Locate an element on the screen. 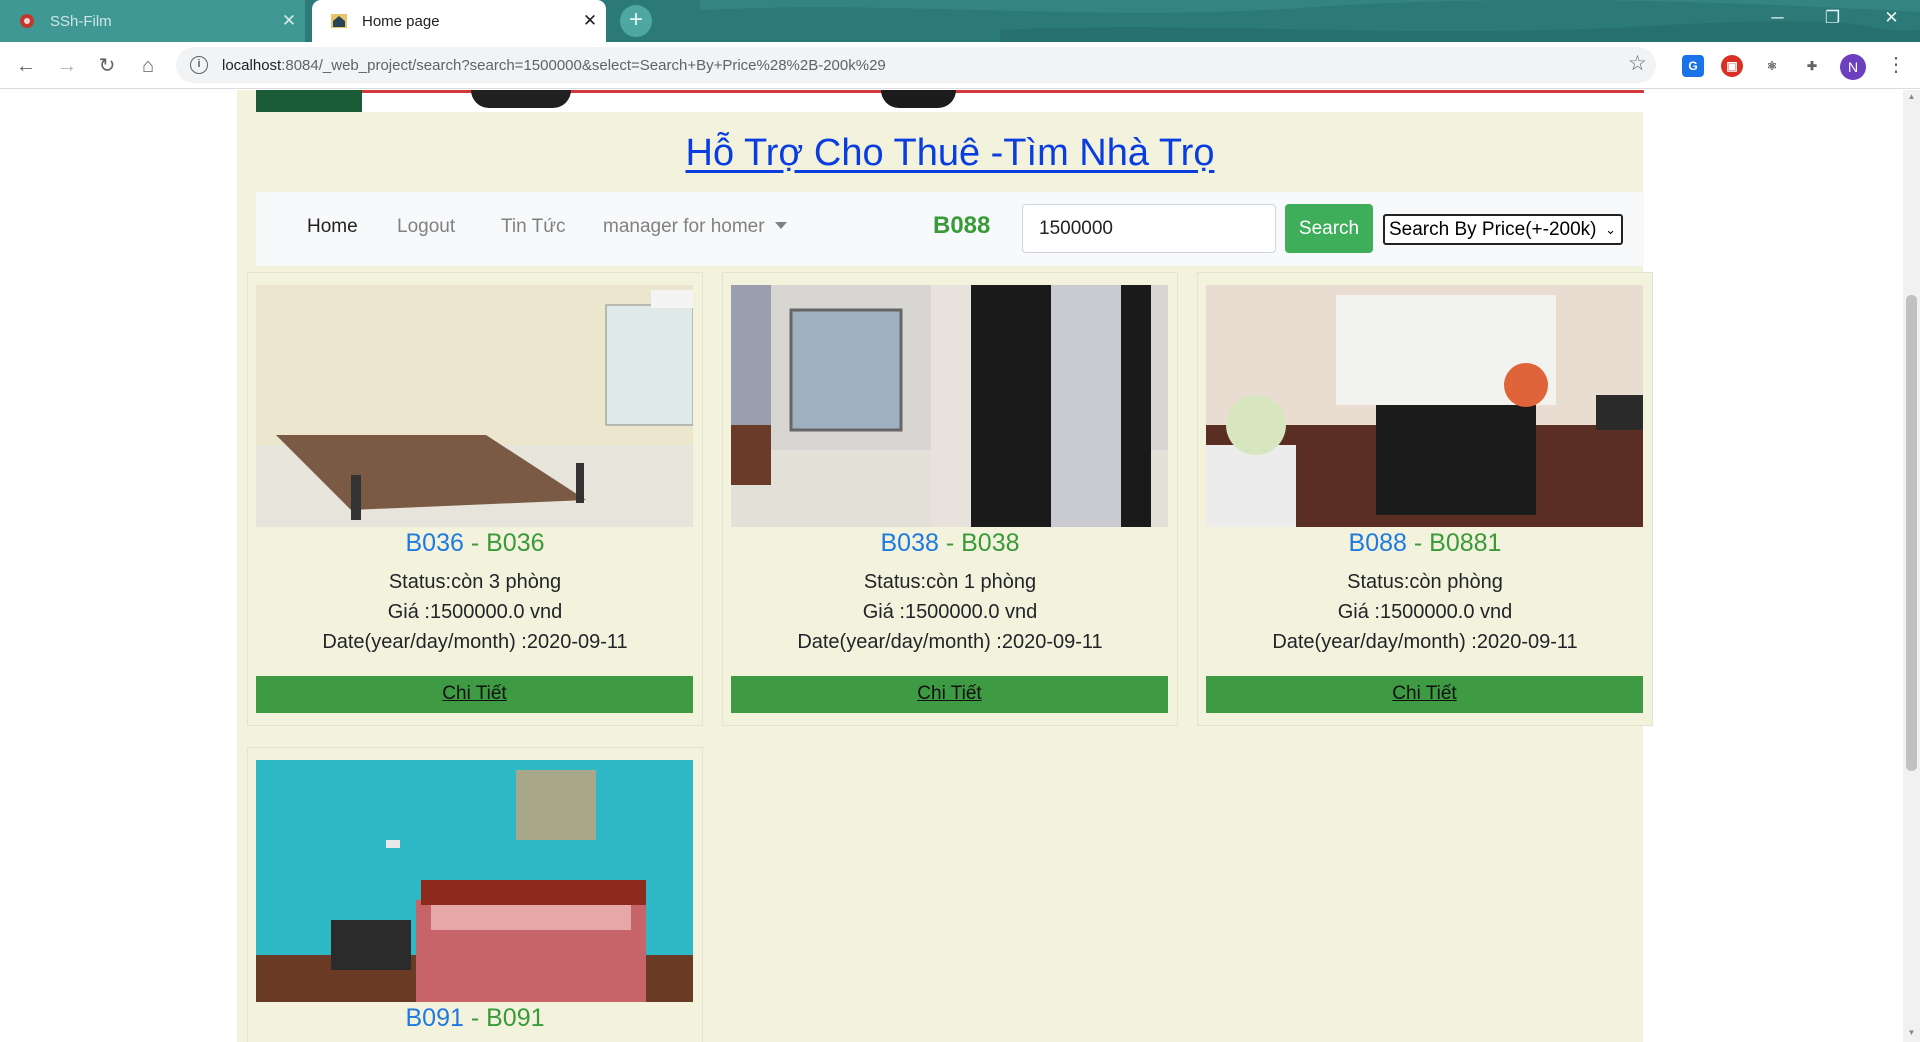  listing-subcode: B038 is located at coordinates (990, 543).